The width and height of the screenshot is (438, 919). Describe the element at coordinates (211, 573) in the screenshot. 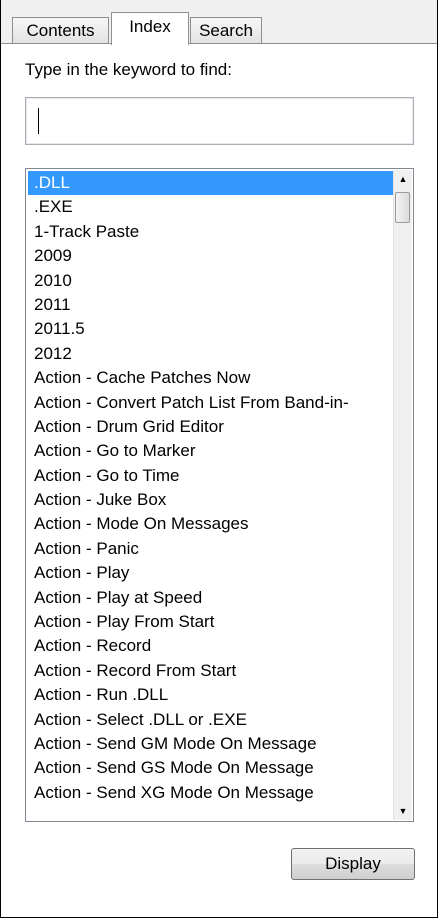

I see `index-list-item: Action - Play` at that location.